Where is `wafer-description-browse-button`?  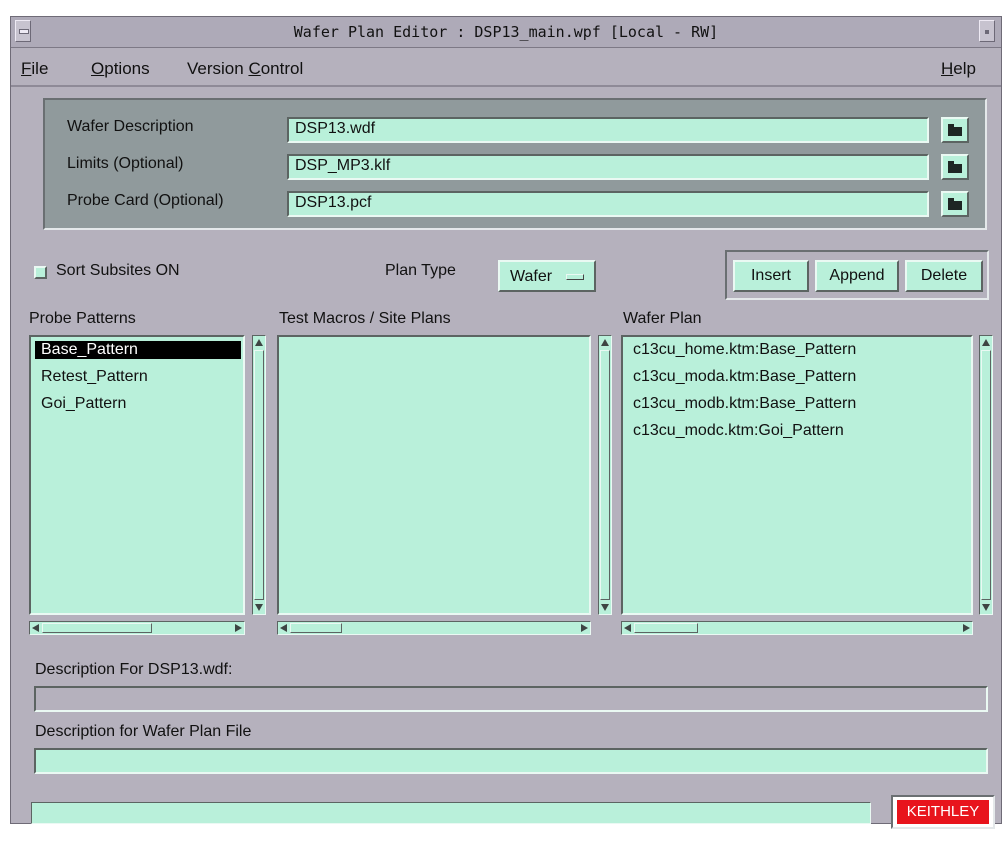
wafer-description-browse-button is located at coordinates (955, 130).